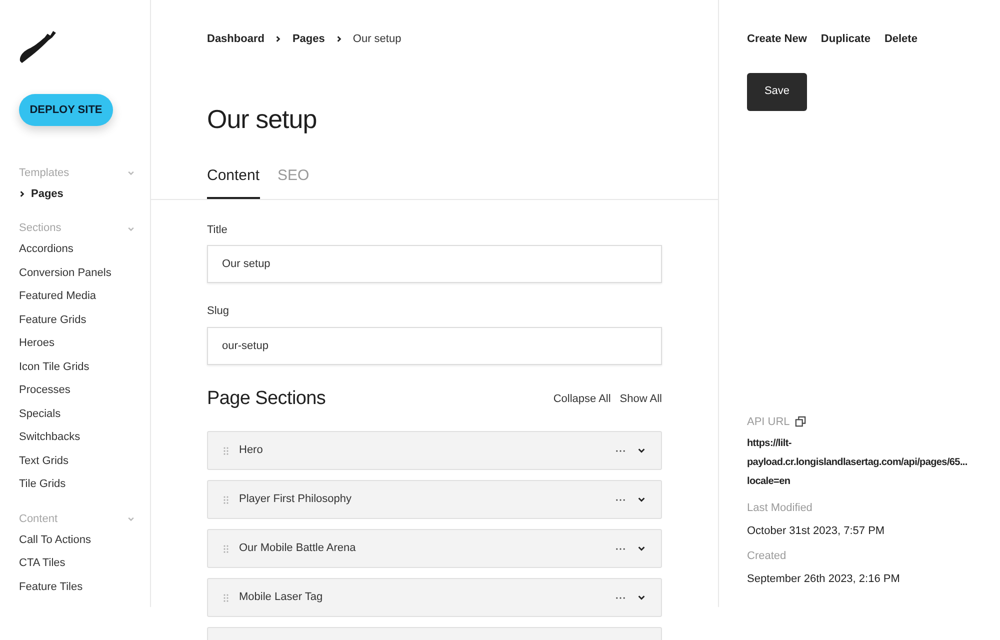 This screenshot has width=1000, height=640. I want to click on api-url-label: API URL, so click(768, 422).